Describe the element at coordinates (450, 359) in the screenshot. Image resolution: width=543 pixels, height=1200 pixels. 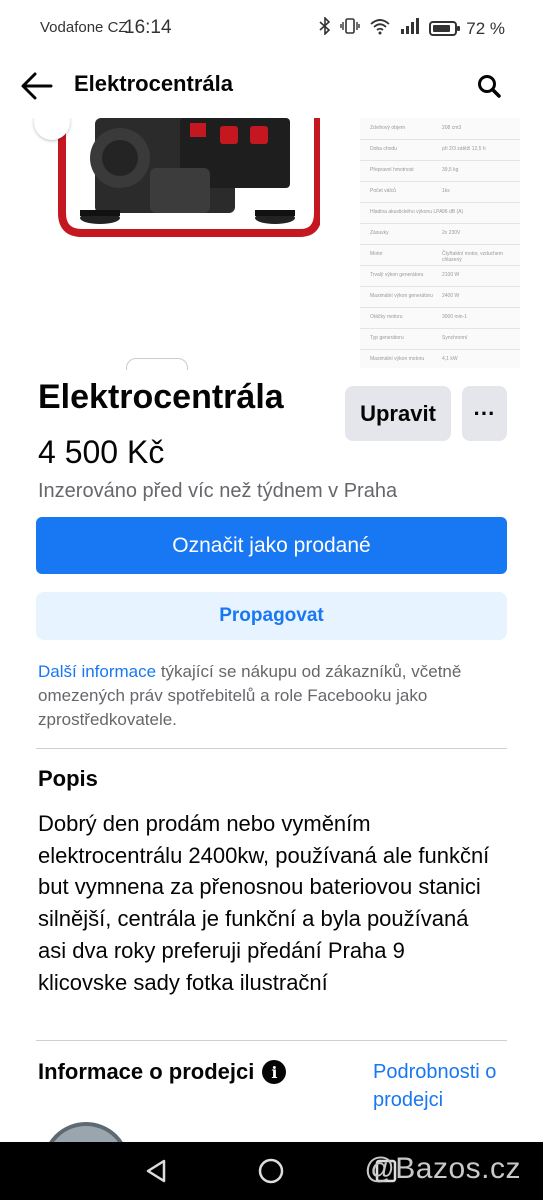
I see `spec-value: 4,1 kW` at that location.